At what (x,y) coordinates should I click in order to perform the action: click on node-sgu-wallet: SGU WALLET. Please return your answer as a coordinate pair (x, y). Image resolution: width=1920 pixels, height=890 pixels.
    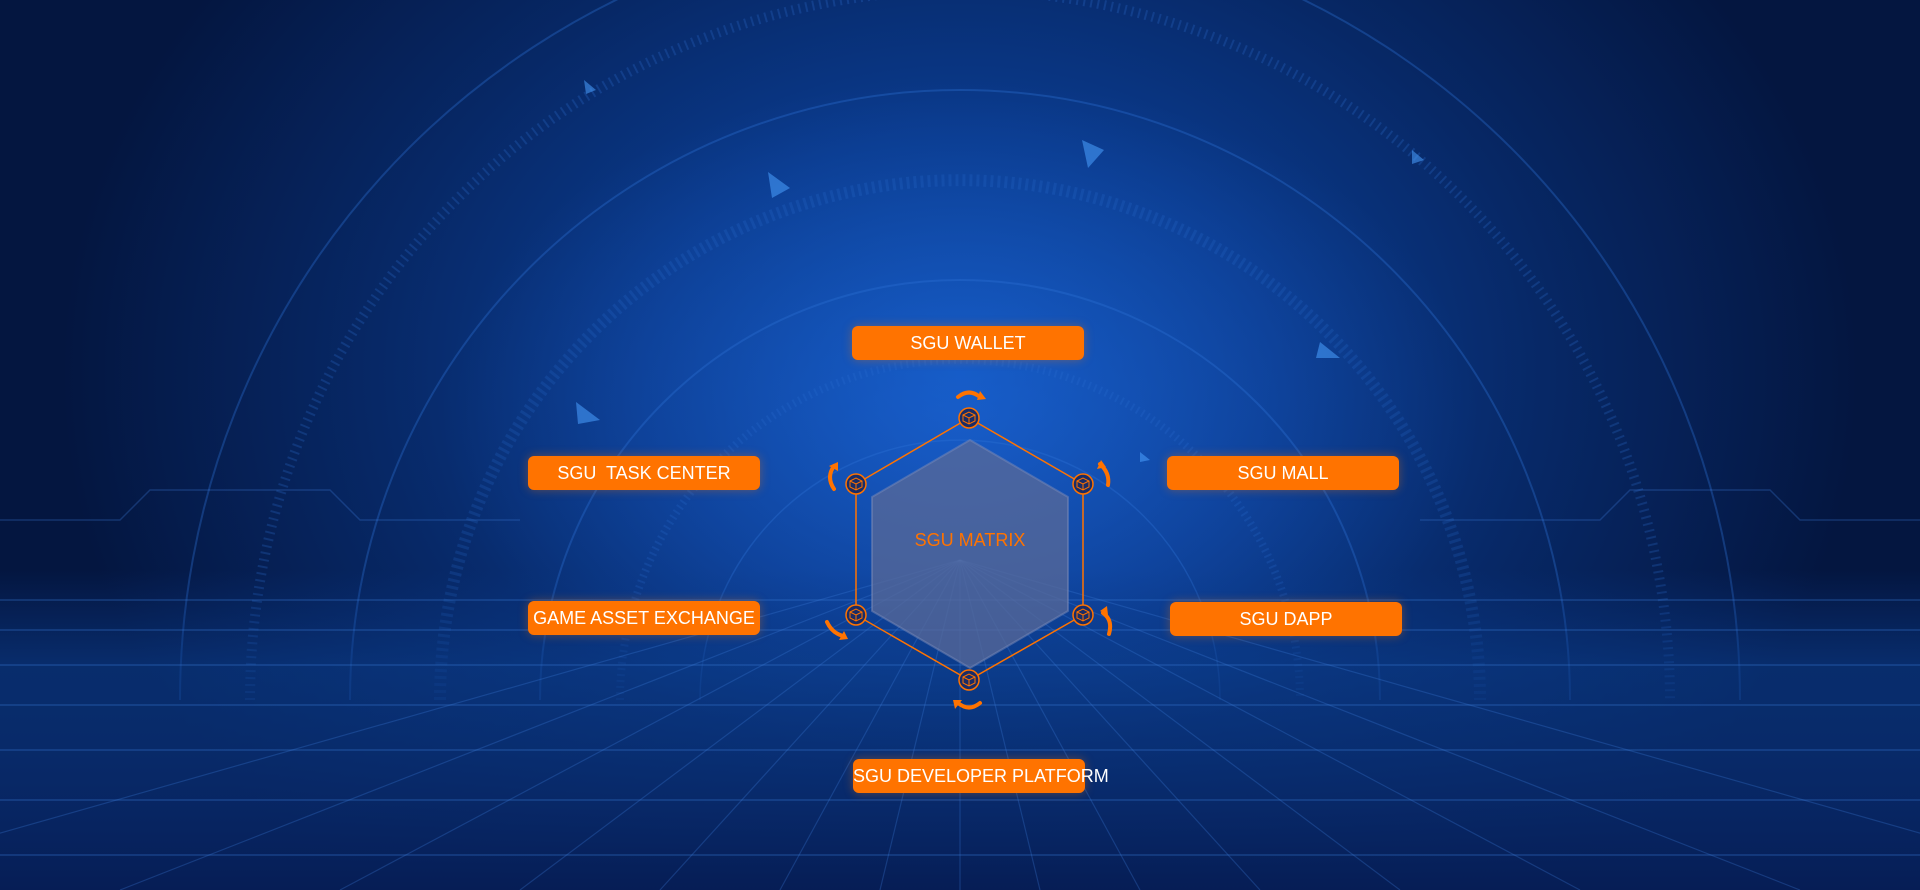
    Looking at the image, I should click on (968, 343).